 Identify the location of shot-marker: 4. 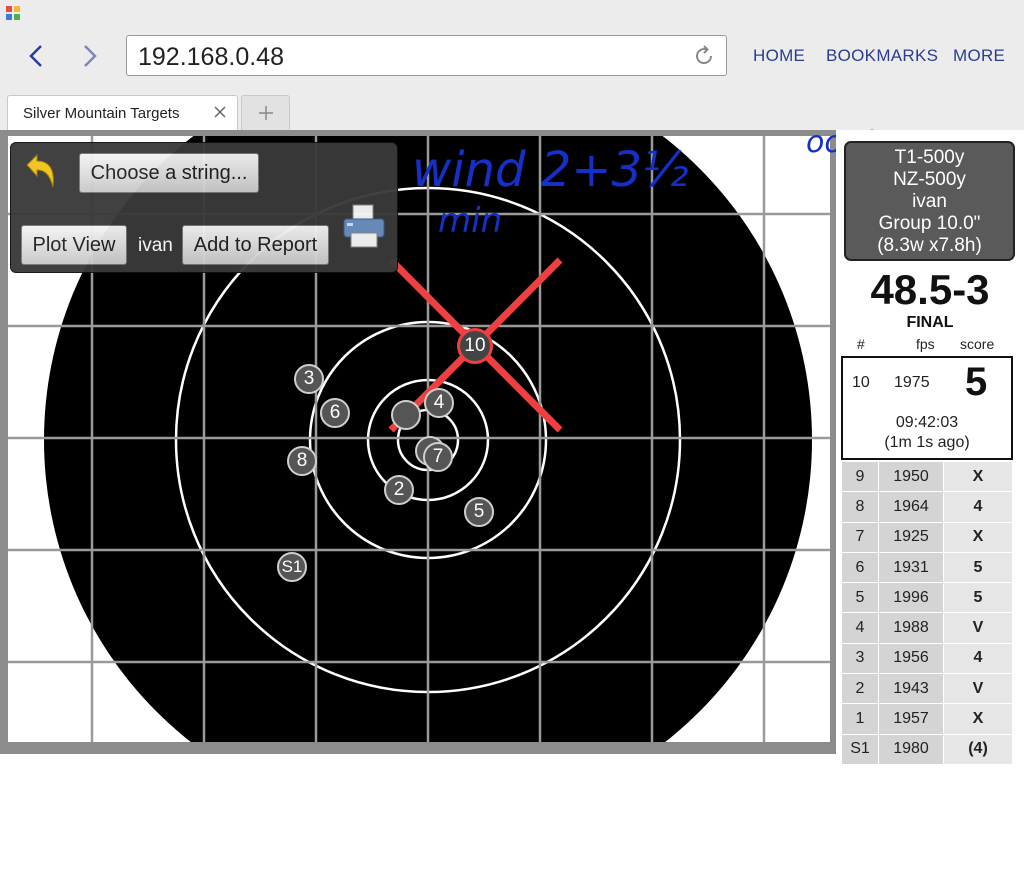
(439, 403).